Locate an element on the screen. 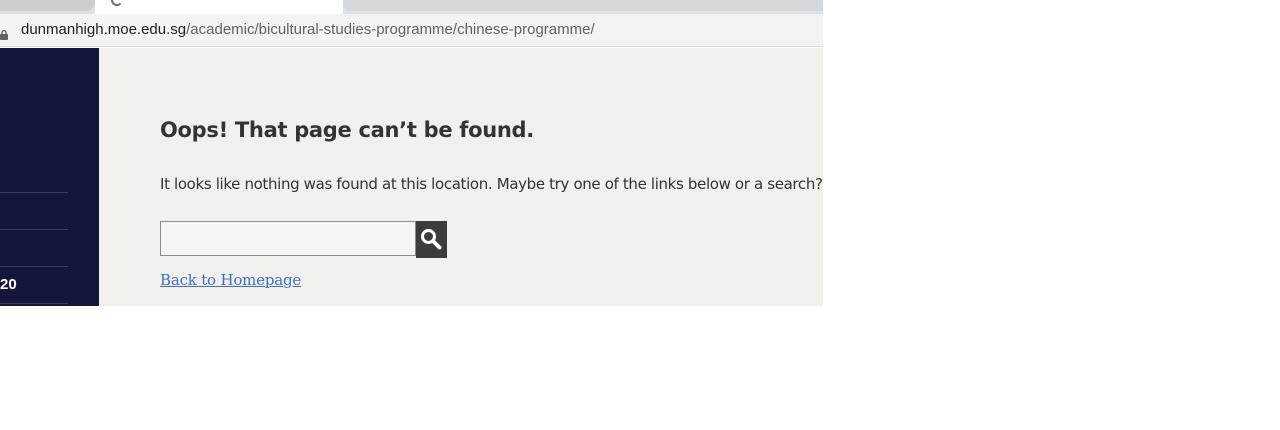  search-button is located at coordinates (431, 239).